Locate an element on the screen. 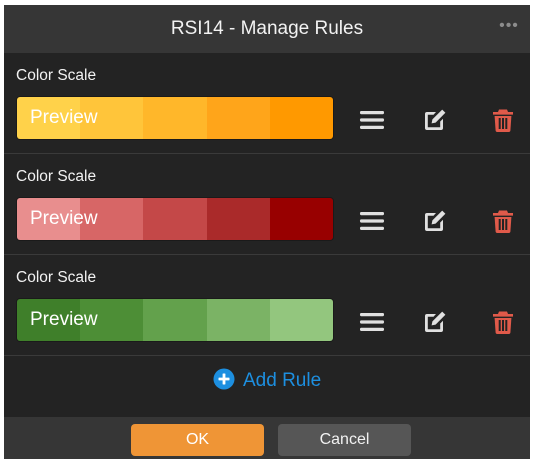 This screenshot has height=461, width=533. ok-button: OK is located at coordinates (197, 440).